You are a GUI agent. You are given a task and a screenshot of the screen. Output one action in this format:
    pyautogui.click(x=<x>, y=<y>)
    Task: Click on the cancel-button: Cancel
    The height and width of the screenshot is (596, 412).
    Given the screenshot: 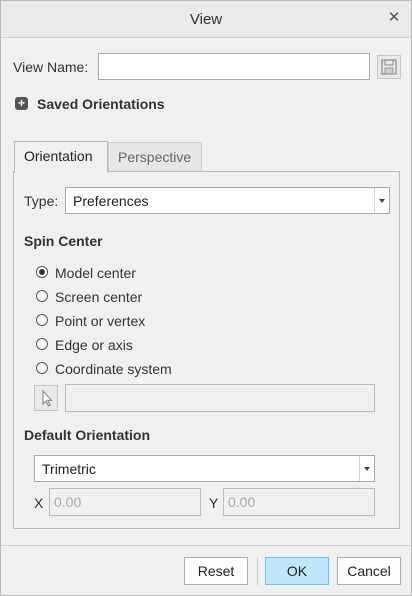 What is the action you would take?
    pyautogui.click(x=369, y=571)
    